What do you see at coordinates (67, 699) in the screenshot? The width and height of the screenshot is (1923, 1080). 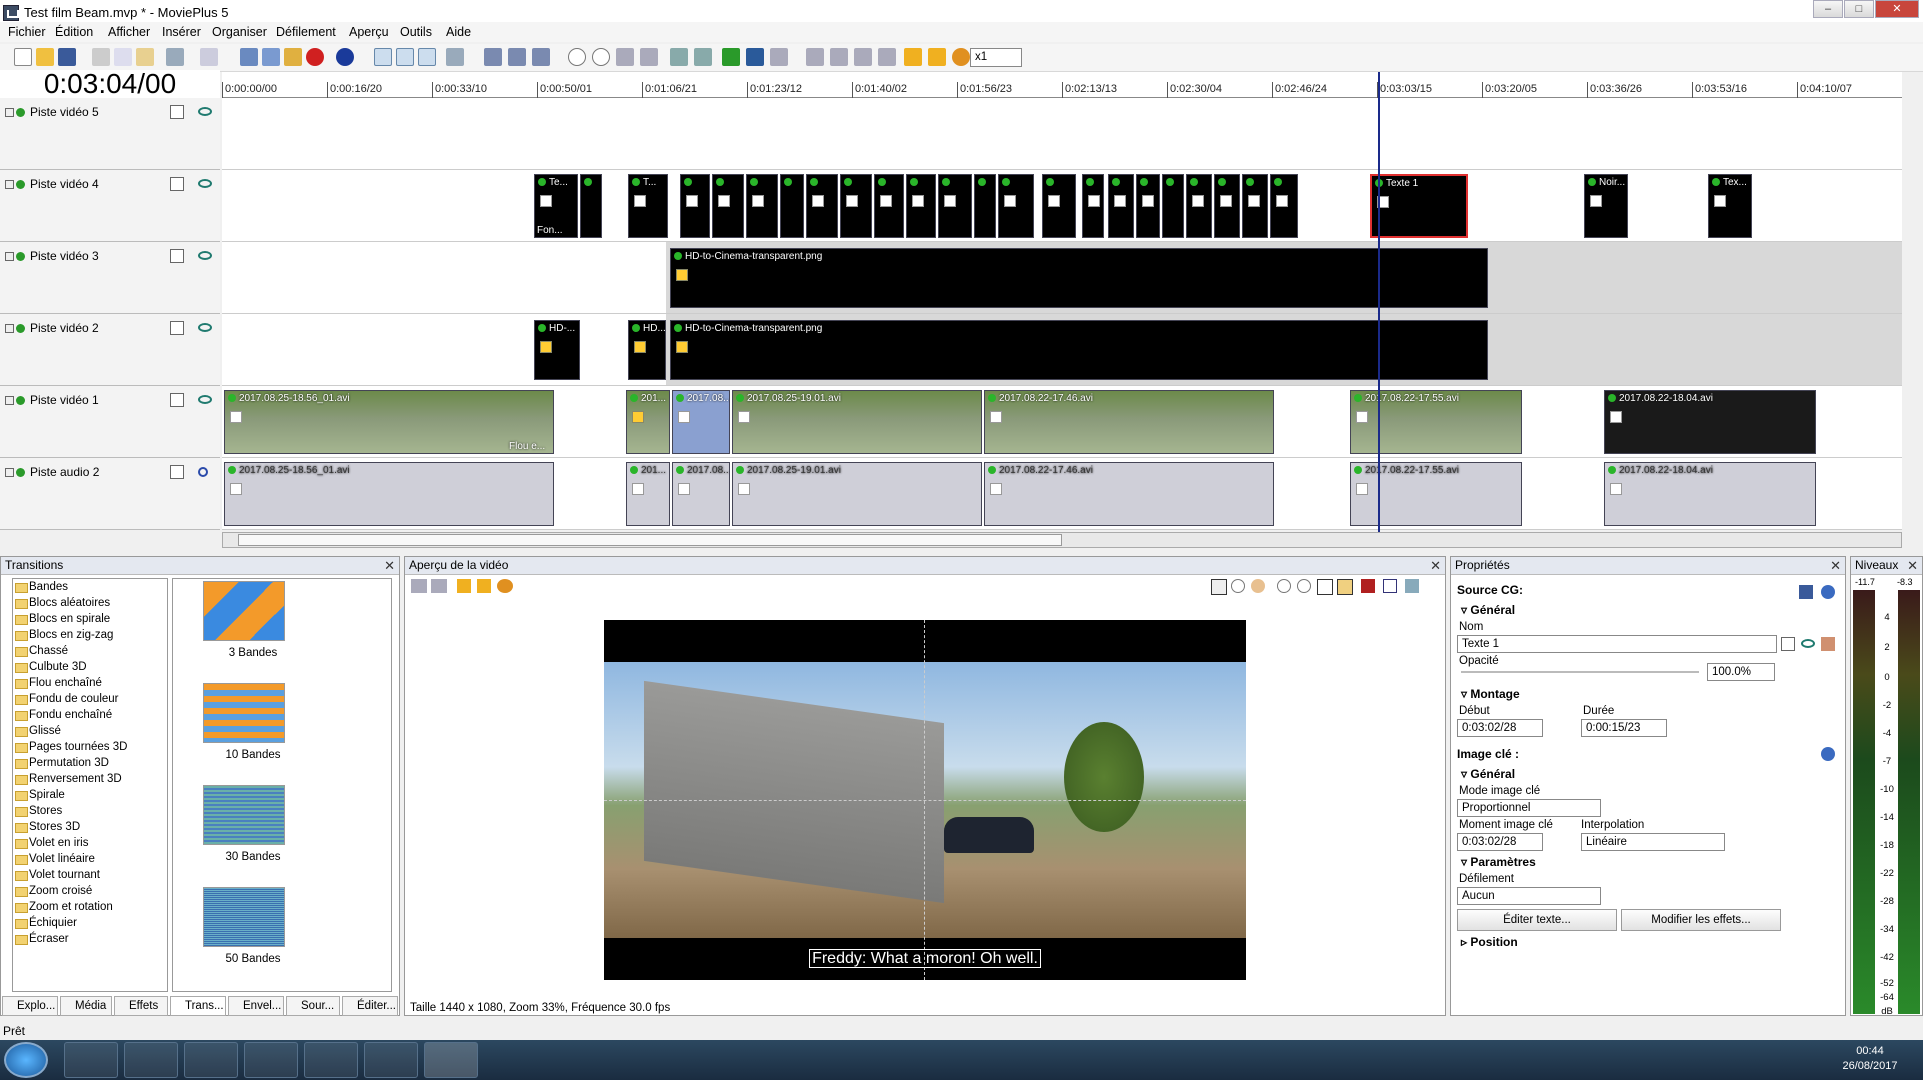 I see `tree-item: Fondu de couleur` at bounding box center [67, 699].